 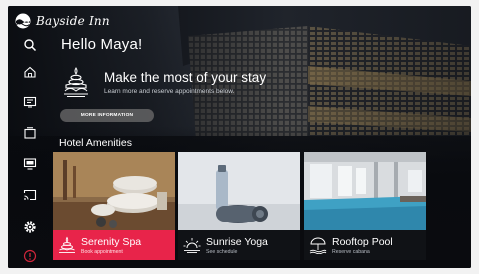 What do you see at coordinates (102, 252) in the screenshot?
I see `spa-subtitle: Book appointment` at bounding box center [102, 252].